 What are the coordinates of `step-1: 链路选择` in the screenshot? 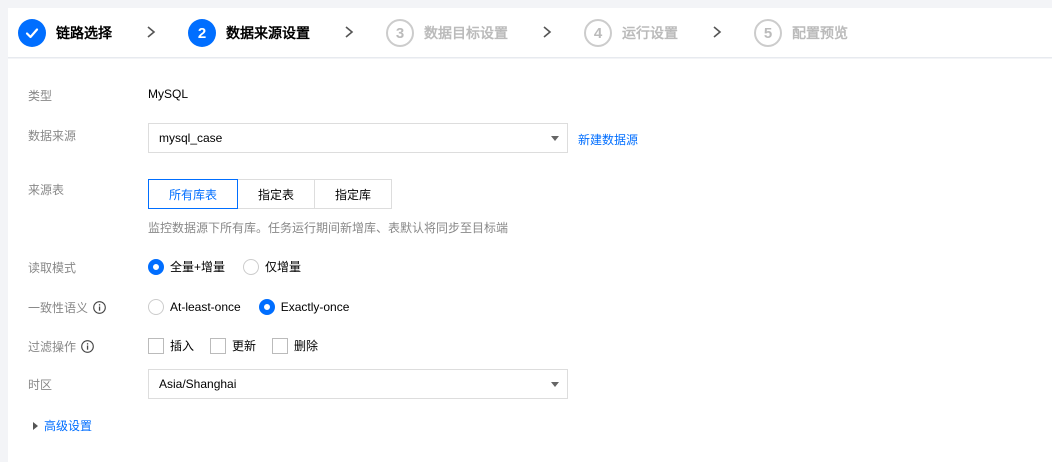 It's located at (65, 33).